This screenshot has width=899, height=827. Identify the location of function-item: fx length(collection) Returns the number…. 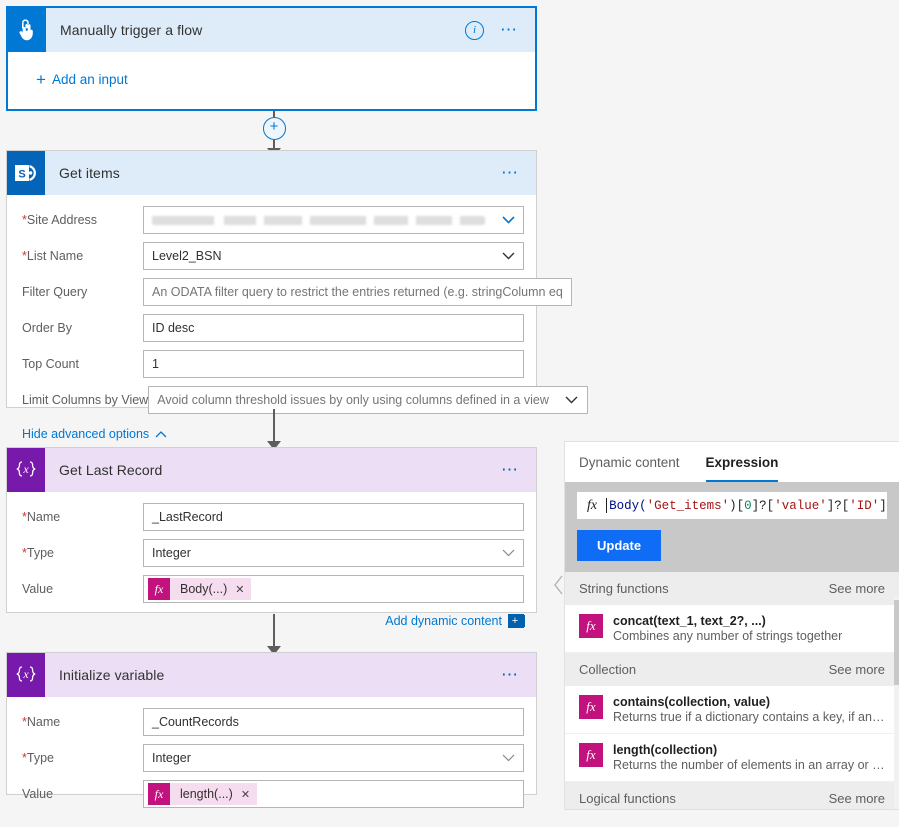
(732, 758).